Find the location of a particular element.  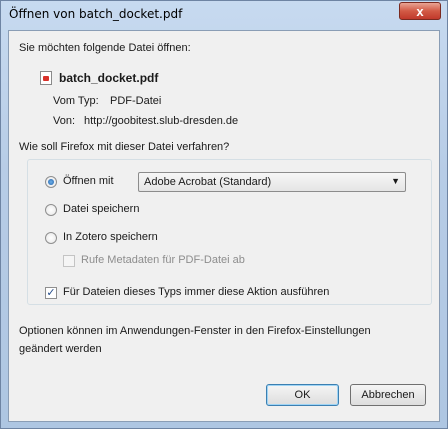

open-with-radio is located at coordinates (51, 182).